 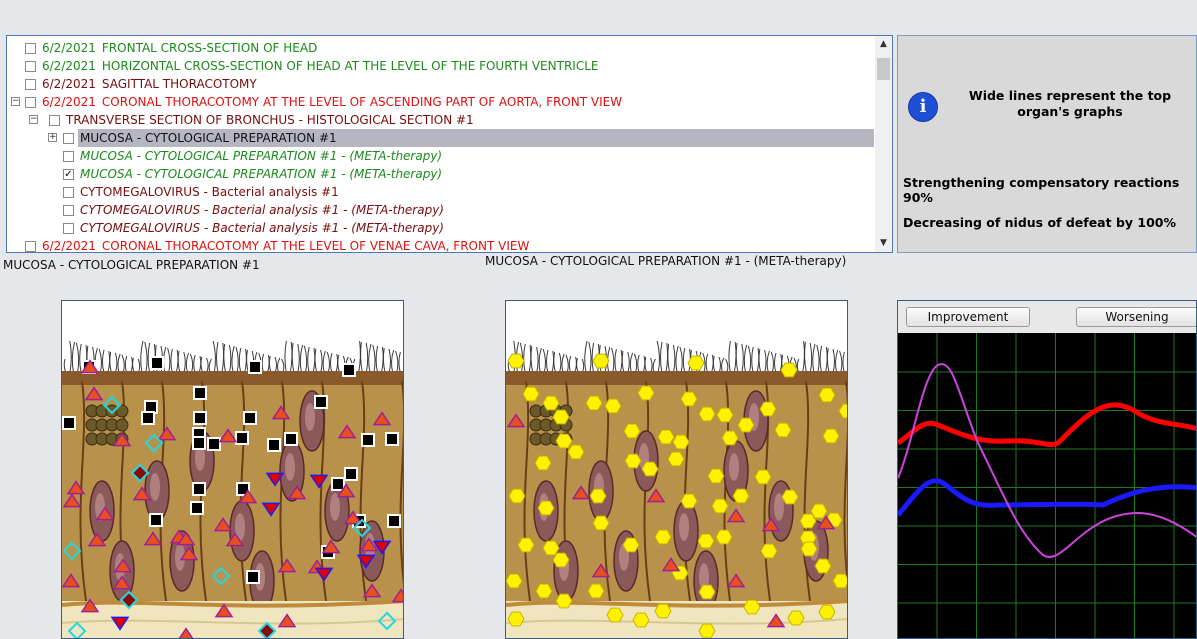 I want to click on tree-row: 6/2/2021 FRONTAL CROSS-SECTION OF HEAD, so click(x=440, y=48).